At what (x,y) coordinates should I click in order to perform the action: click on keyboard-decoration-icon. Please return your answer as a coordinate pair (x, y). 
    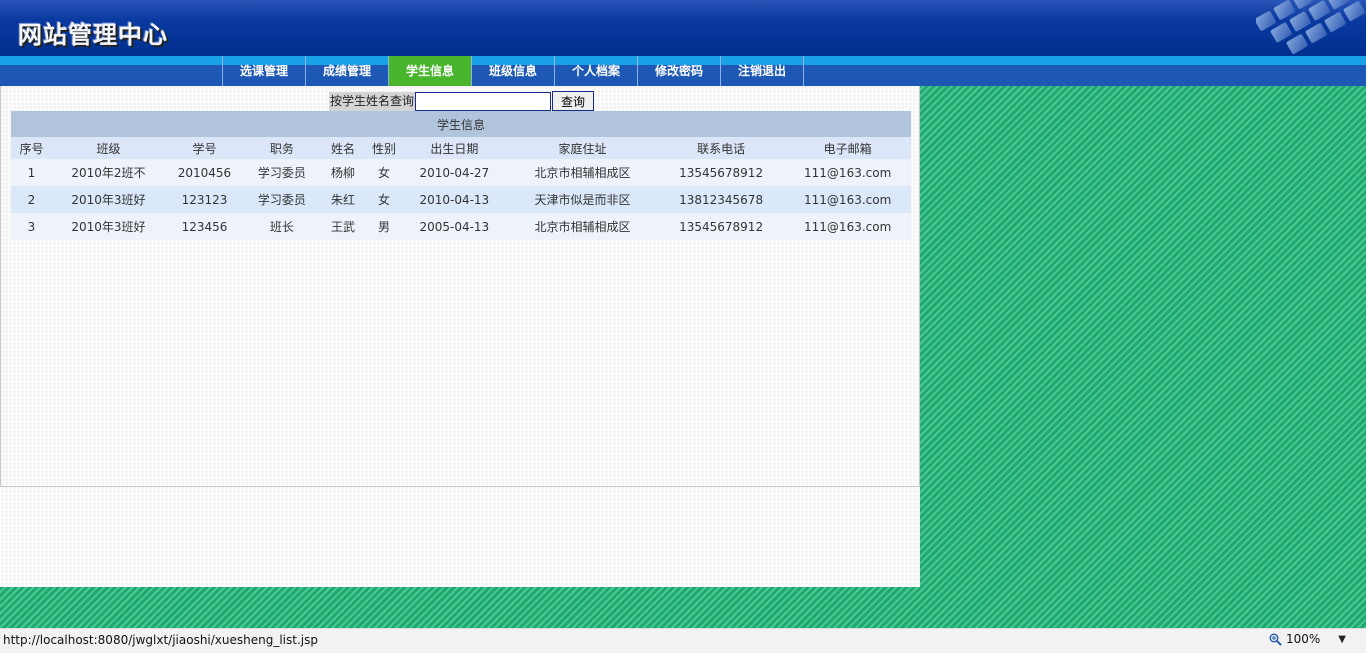
    Looking at the image, I should click on (1310, 27).